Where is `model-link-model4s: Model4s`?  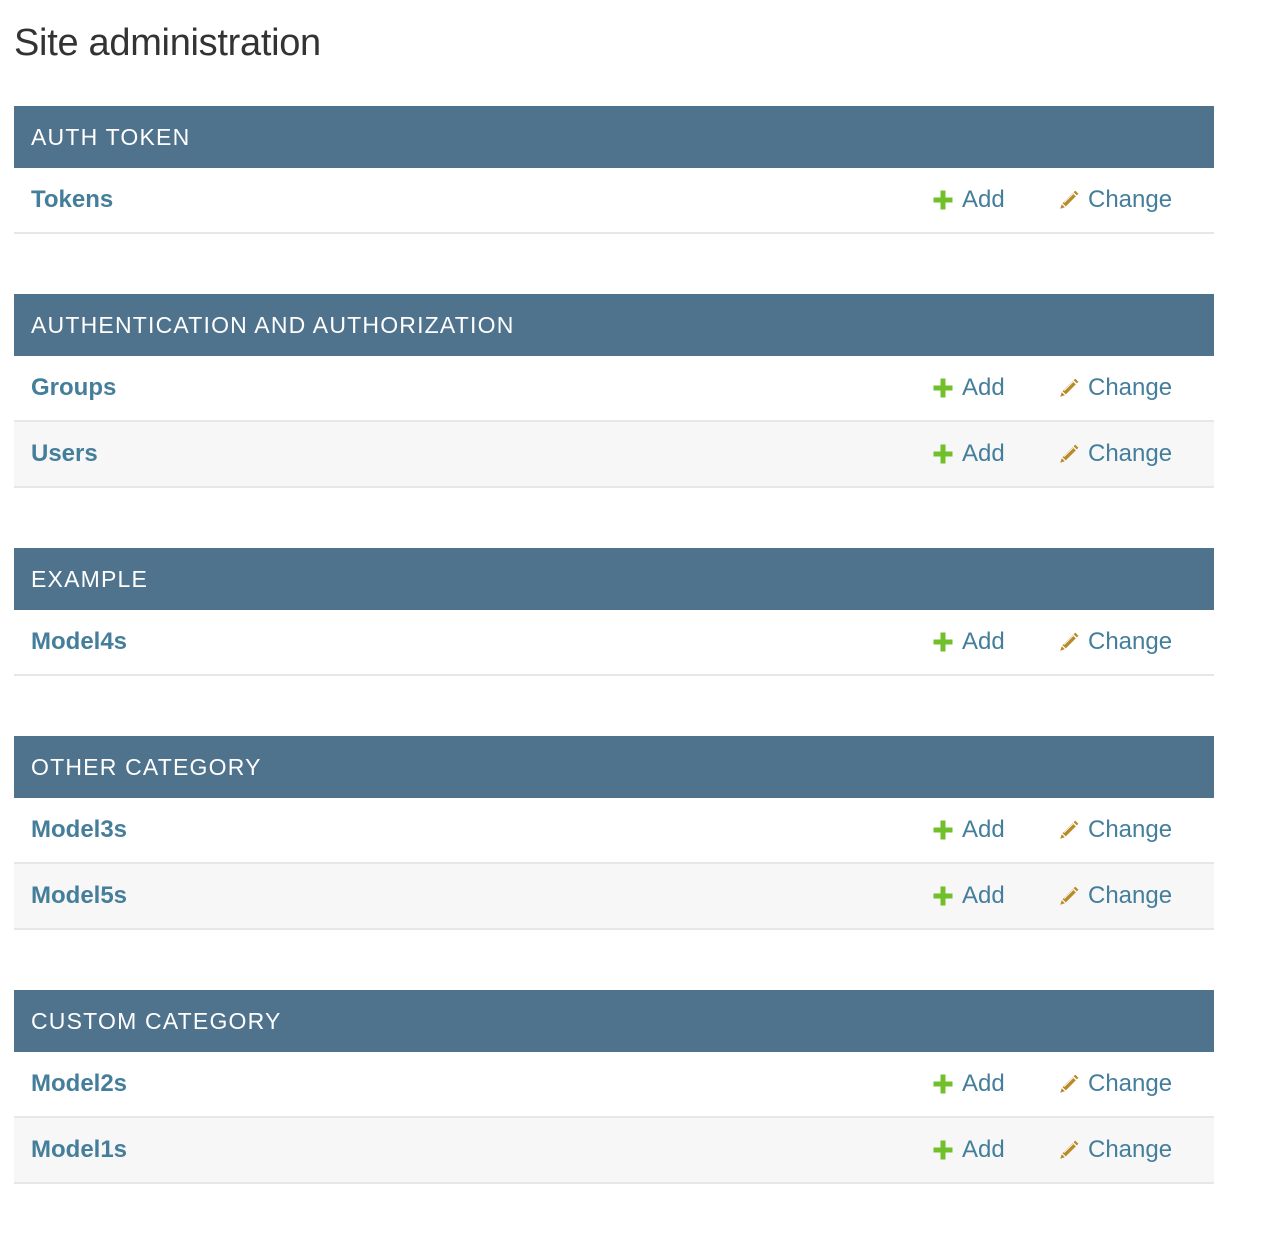
model-link-model4s: Model4s is located at coordinates (79, 642).